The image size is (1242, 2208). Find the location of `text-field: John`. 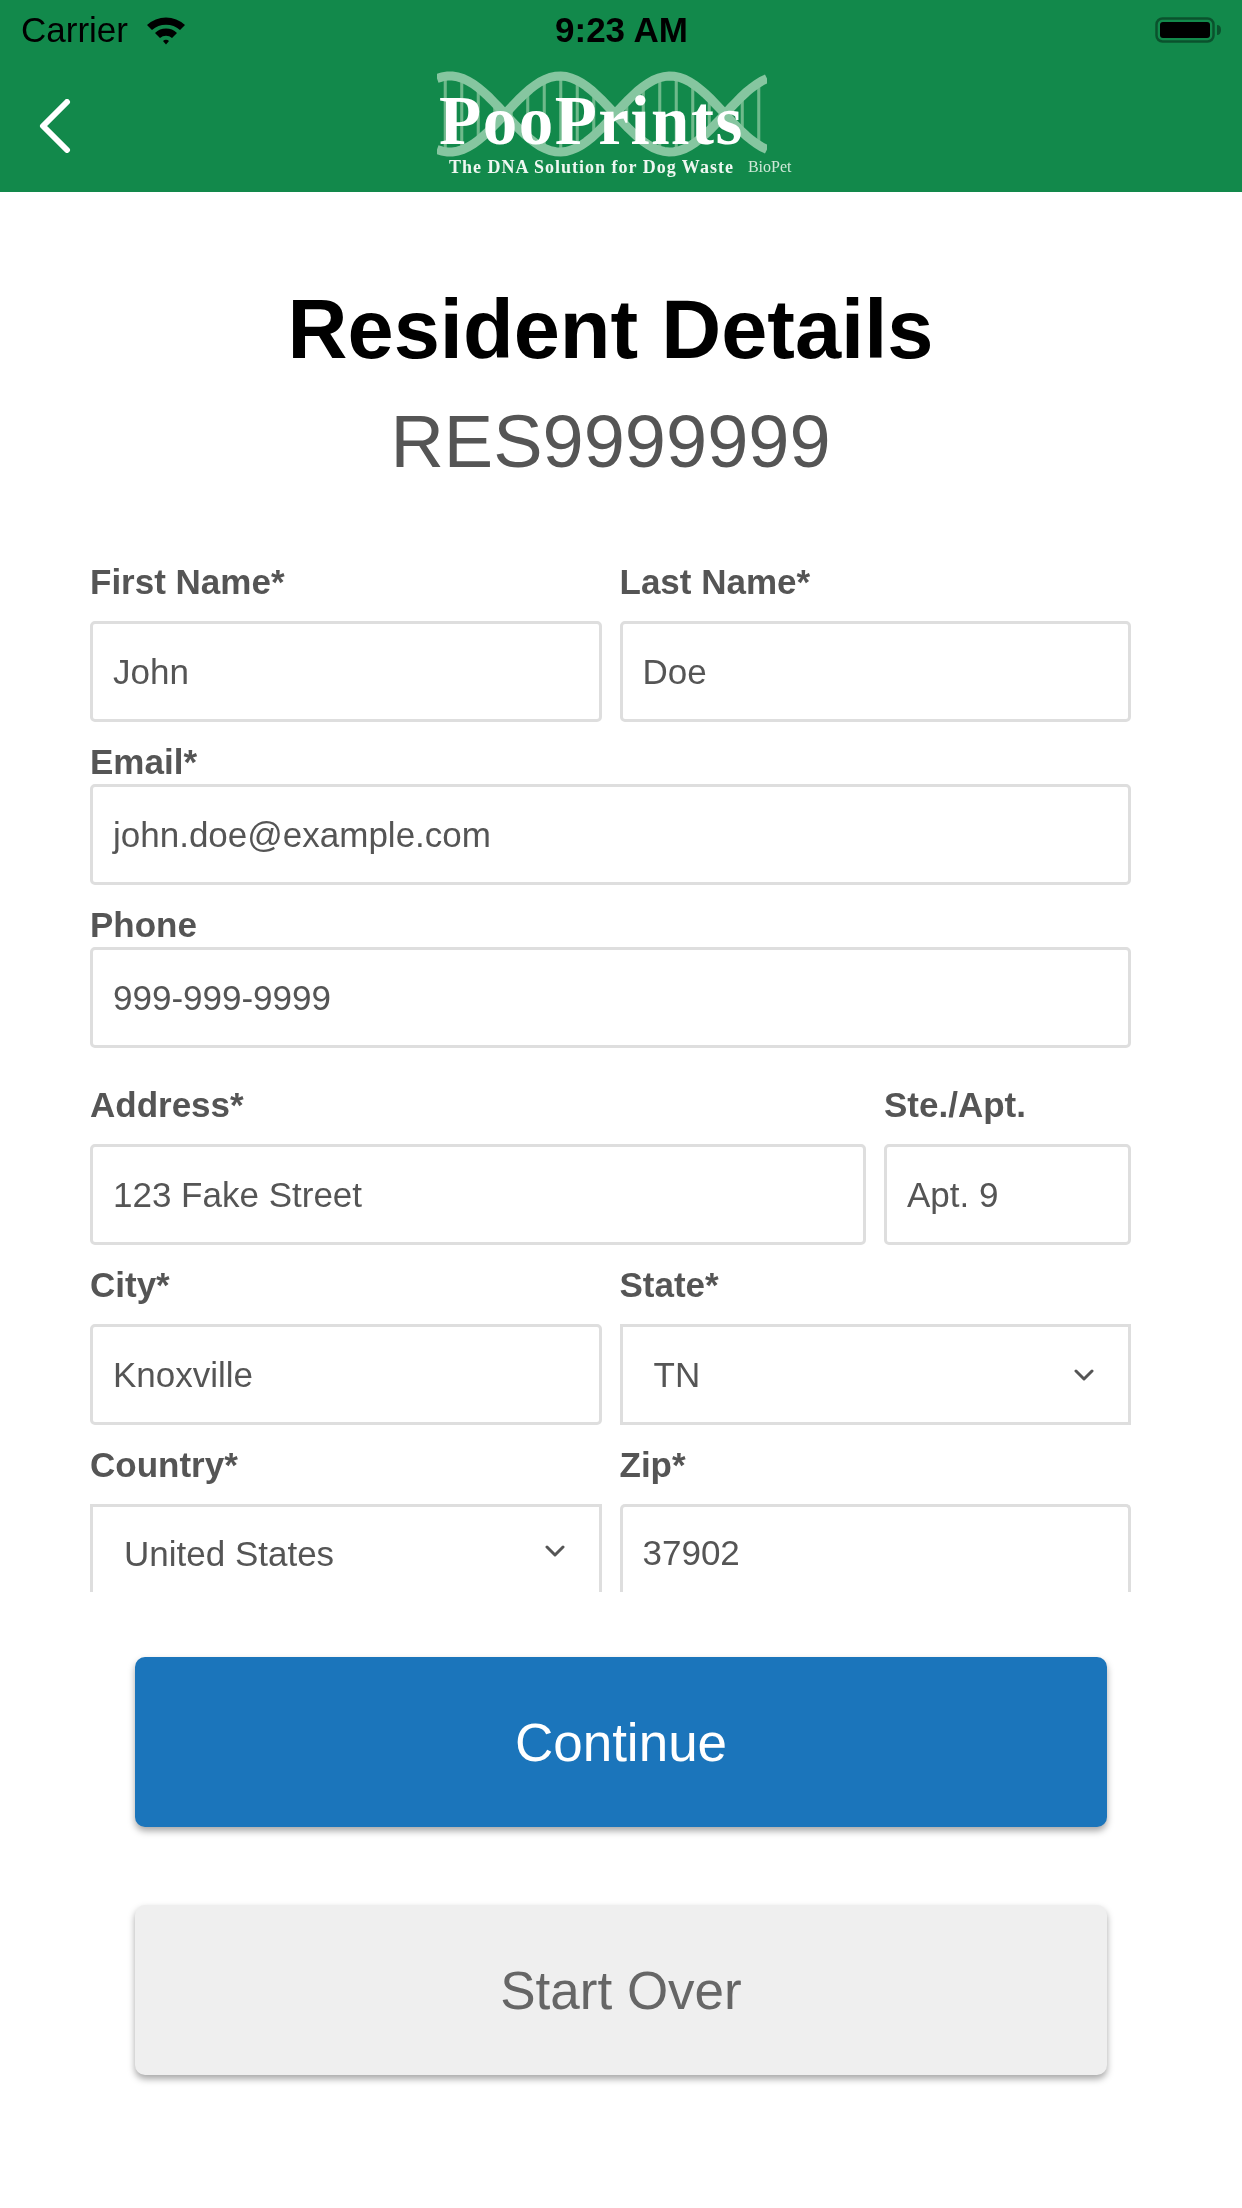

text-field: John is located at coordinates (346, 671).